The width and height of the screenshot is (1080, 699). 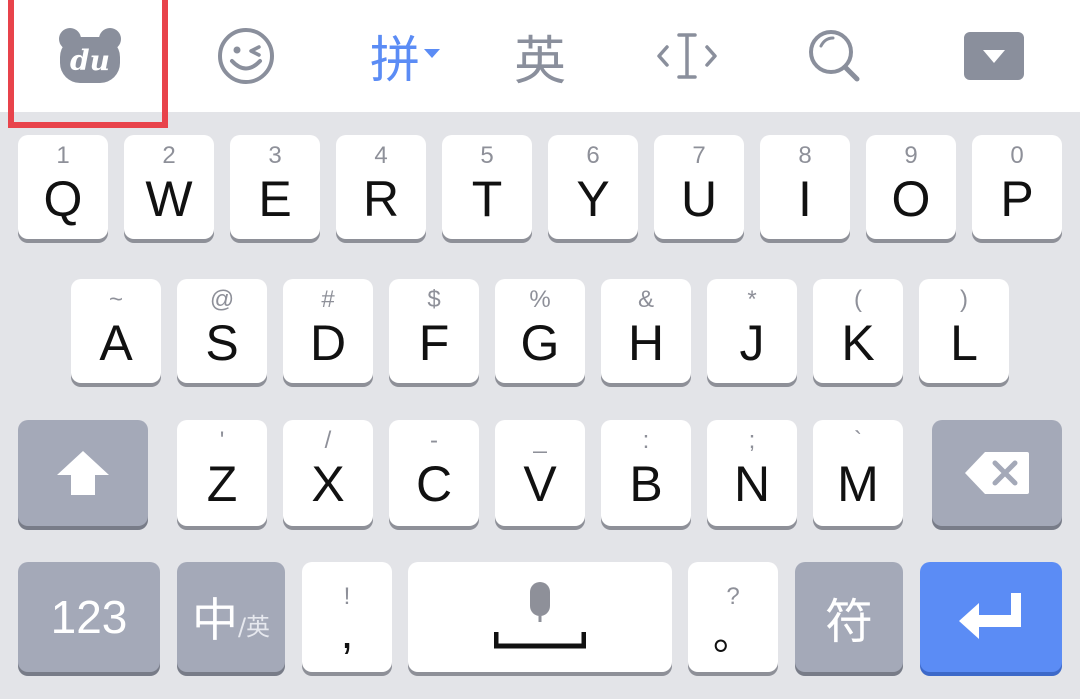 I want to click on key-sub-label: `, so click(x=858, y=440).